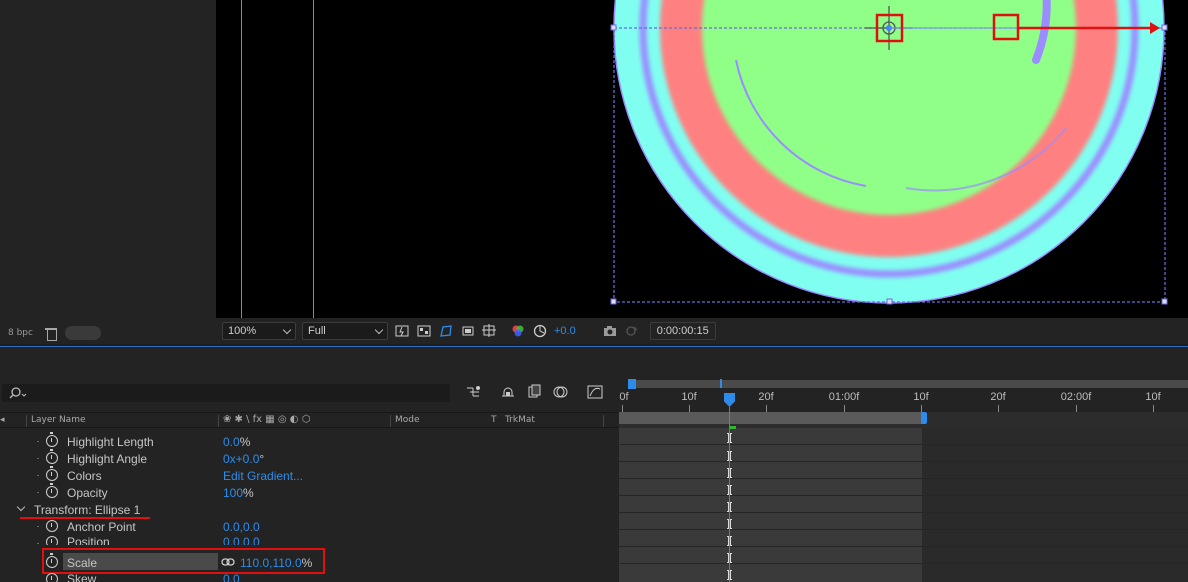 Image resolution: width=1188 pixels, height=582 pixels. What do you see at coordinates (233, 493) in the screenshot?
I see `value-text: 100` at bounding box center [233, 493].